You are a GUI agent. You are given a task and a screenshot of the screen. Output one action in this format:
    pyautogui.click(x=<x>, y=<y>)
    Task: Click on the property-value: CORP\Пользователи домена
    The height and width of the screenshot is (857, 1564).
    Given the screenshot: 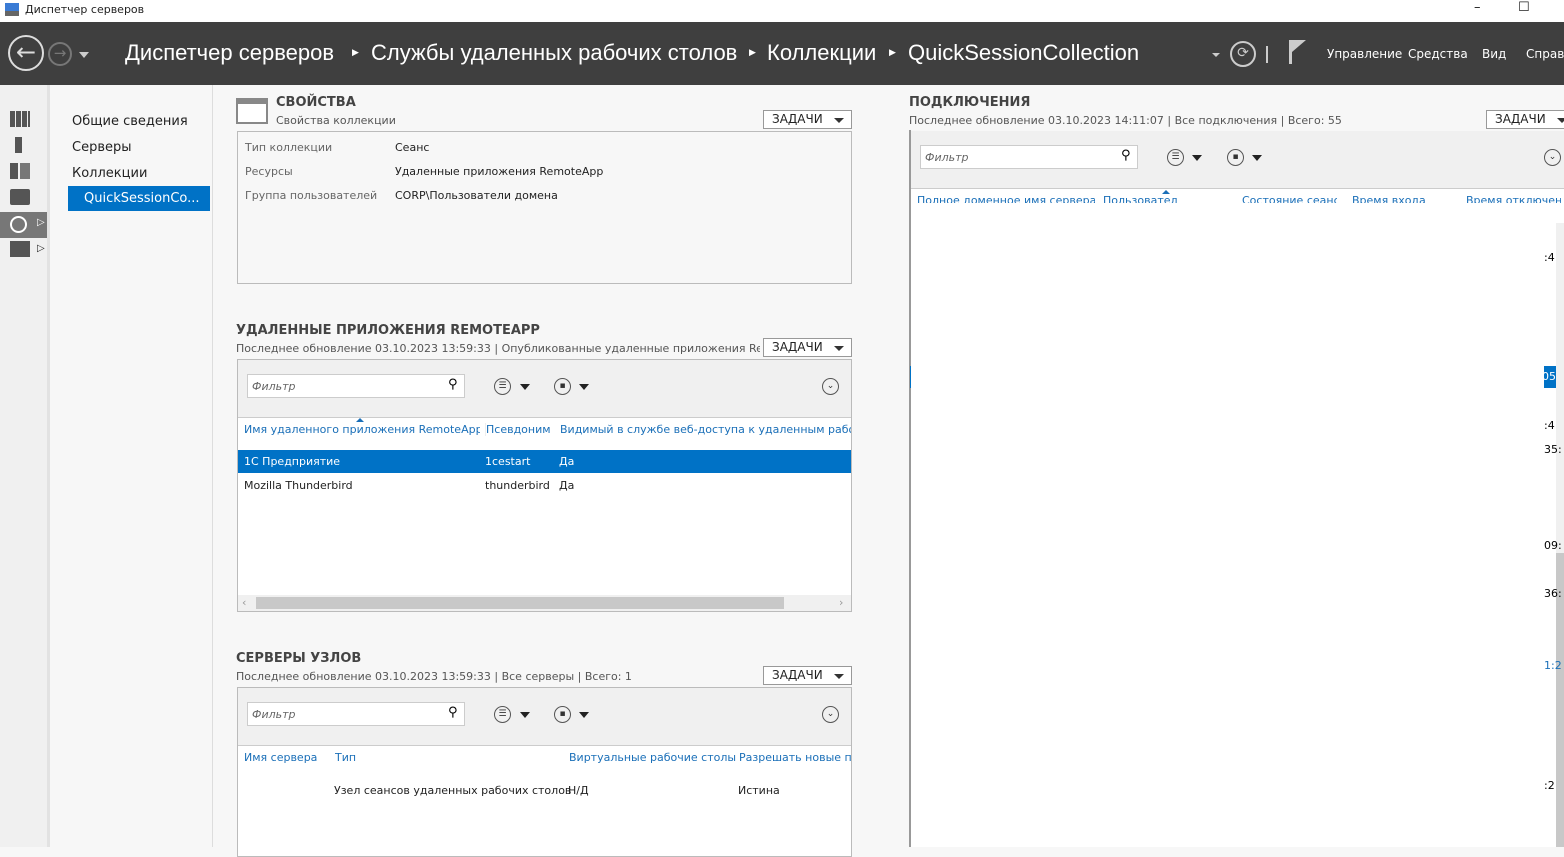 What is the action you would take?
    pyautogui.click(x=476, y=195)
    